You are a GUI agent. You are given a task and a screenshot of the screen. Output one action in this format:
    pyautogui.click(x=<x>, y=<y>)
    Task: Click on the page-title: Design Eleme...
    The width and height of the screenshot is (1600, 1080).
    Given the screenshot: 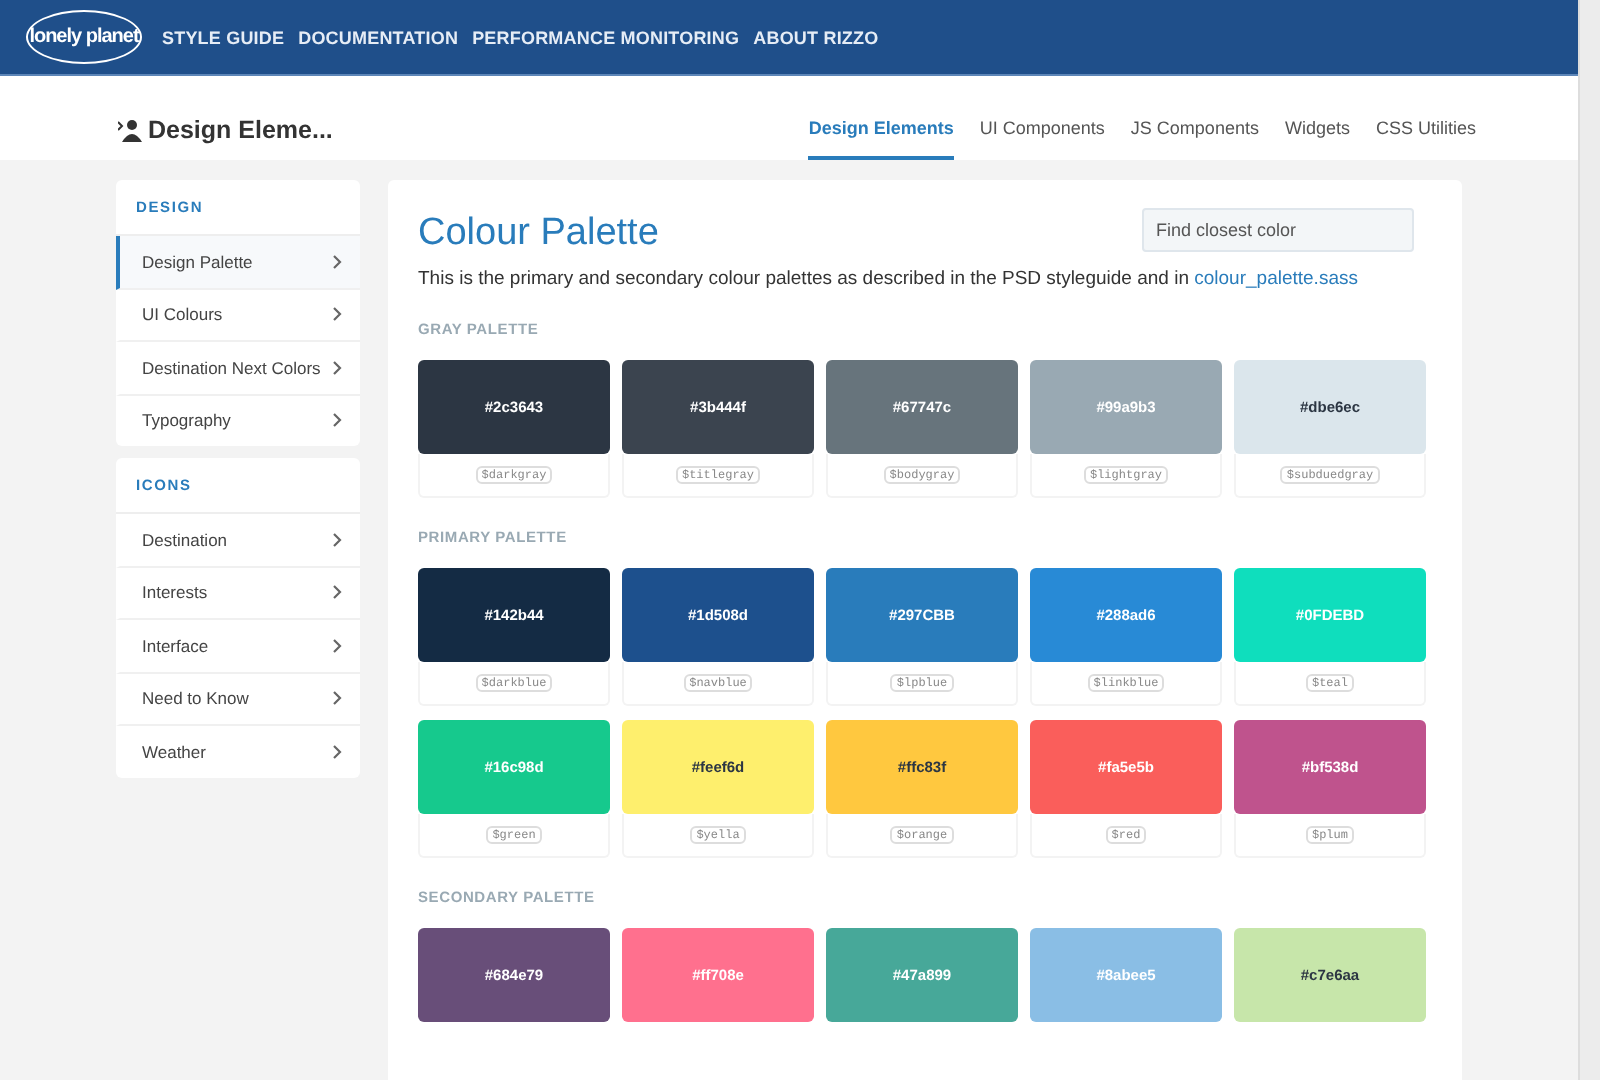 What is the action you would take?
    pyautogui.click(x=240, y=130)
    